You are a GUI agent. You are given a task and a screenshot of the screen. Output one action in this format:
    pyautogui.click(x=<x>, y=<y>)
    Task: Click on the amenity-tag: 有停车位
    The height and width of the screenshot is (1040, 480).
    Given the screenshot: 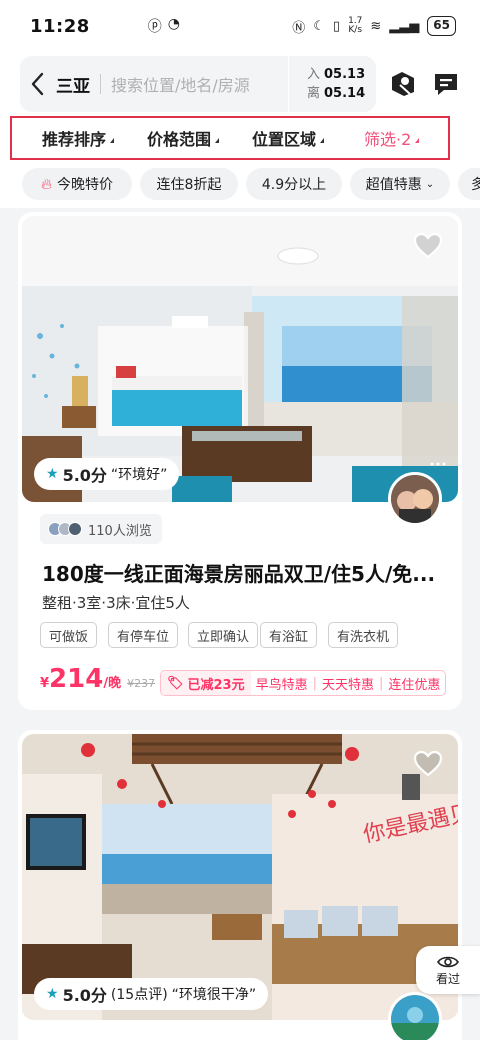 What is the action you would take?
    pyautogui.click(x=143, y=635)
    